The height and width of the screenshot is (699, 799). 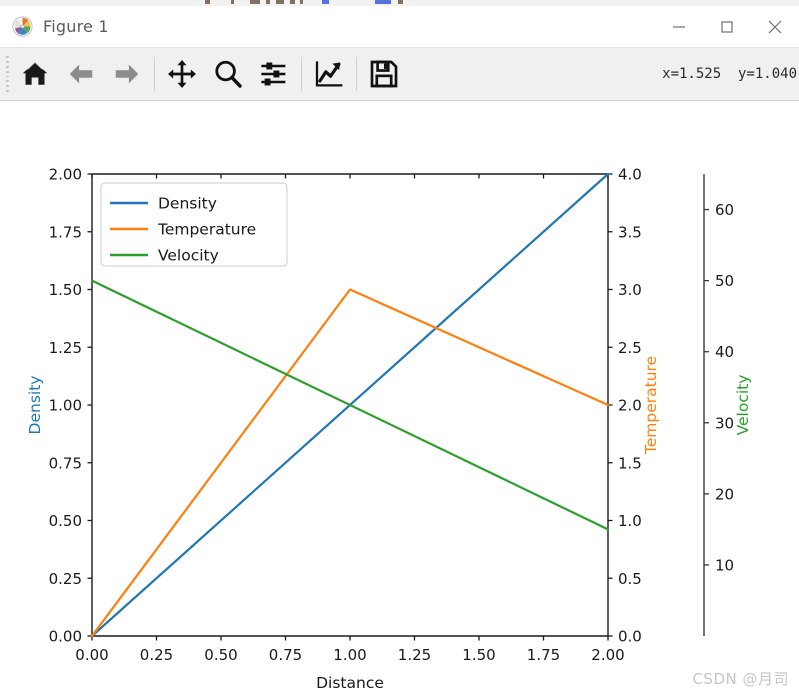 What do you see at coordinates (187, 204) in the screenshot?
I see `legend-label-density: Density` at bounding box center [187, 204].